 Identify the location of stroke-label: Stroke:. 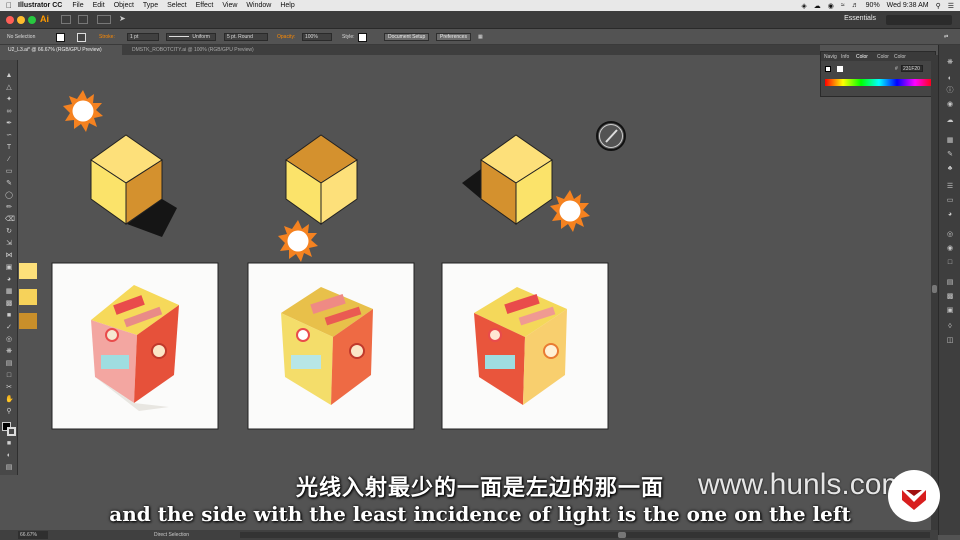
(107, 37).